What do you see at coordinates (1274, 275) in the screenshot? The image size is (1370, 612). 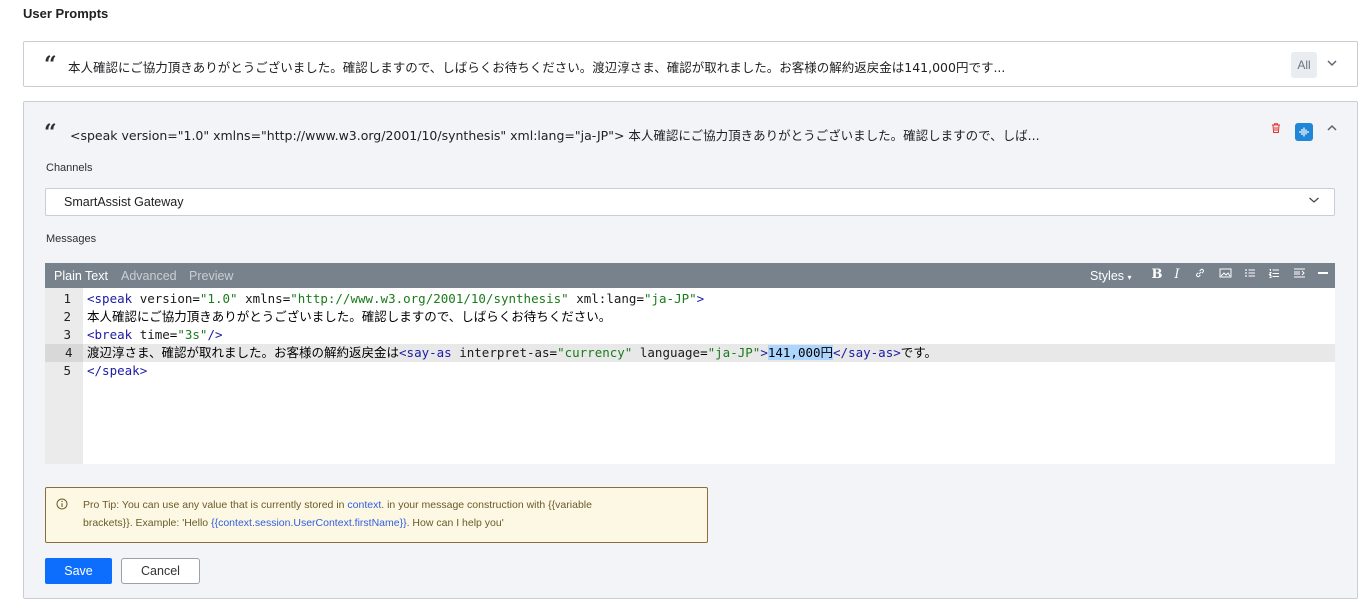 I see `numbered-list-icon` at bounding box center [1274, 275].